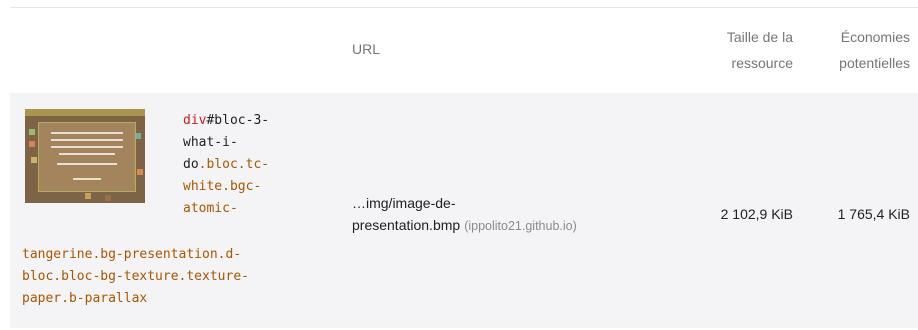  Describe the element at coordinates (135, 276) in the screenshot. I see `selector-class: bloc.bloc-bg-texture.texture-` at that location.